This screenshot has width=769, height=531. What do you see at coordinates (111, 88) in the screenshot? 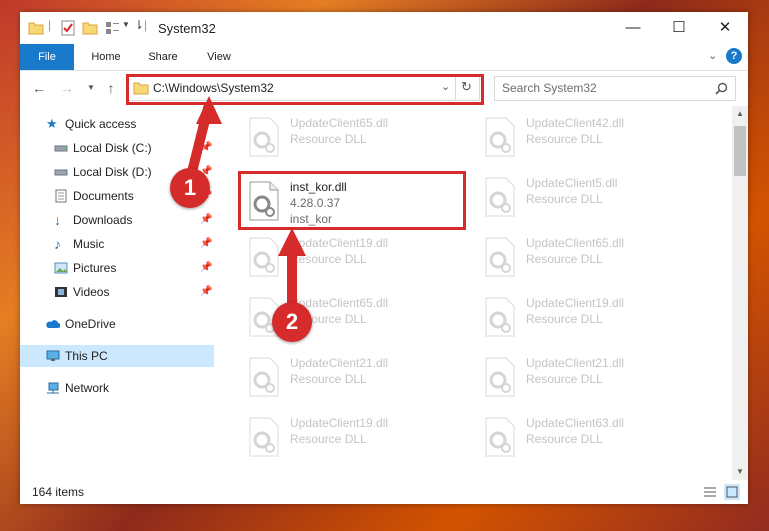
I see `up-button: ↑` at bounding box center [111, 88].